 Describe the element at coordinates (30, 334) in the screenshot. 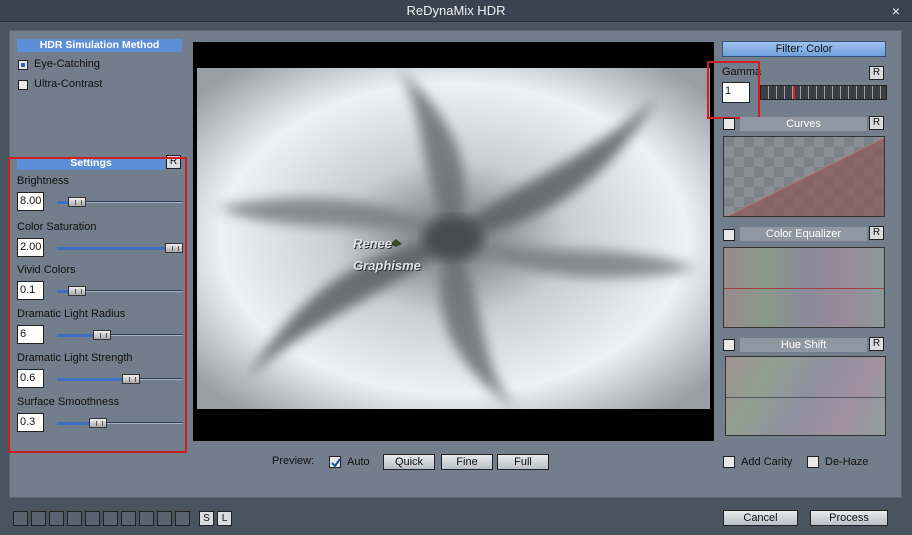

I see `slider-value-field: 6` at that location.